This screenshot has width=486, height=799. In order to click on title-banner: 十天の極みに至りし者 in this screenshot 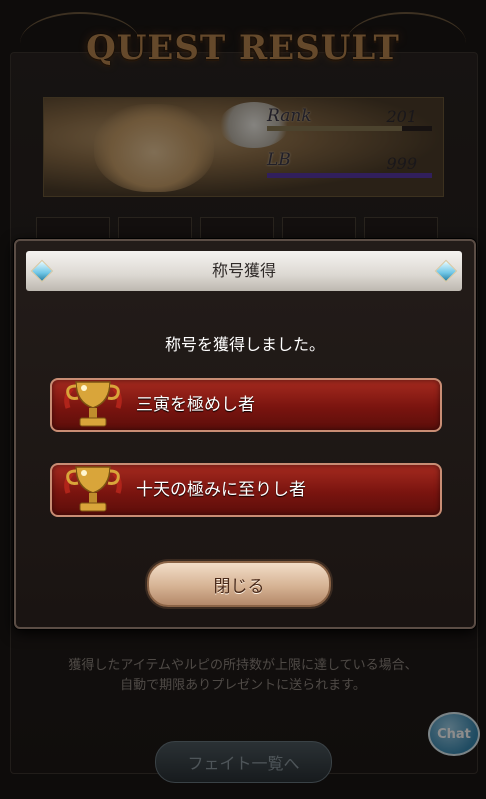, I will do `click(246, 490)`.